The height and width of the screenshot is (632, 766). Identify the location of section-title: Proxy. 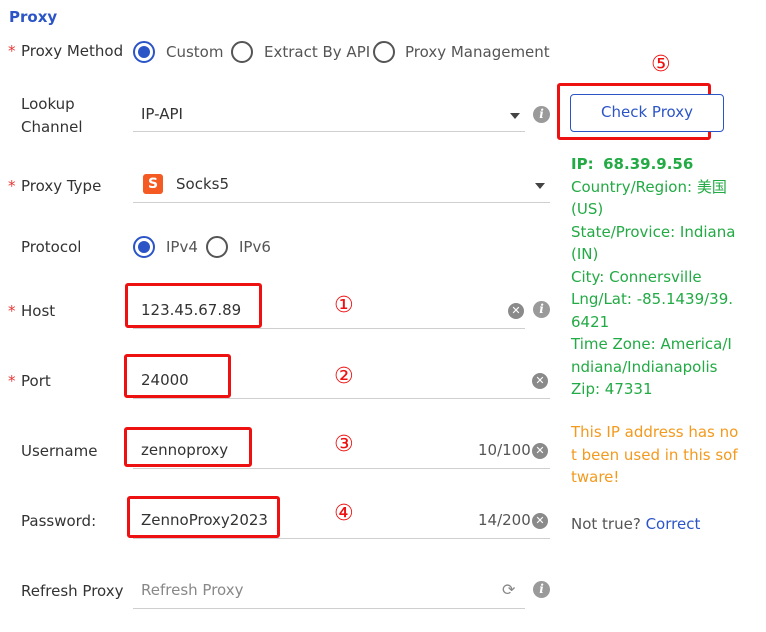
(33, 17).